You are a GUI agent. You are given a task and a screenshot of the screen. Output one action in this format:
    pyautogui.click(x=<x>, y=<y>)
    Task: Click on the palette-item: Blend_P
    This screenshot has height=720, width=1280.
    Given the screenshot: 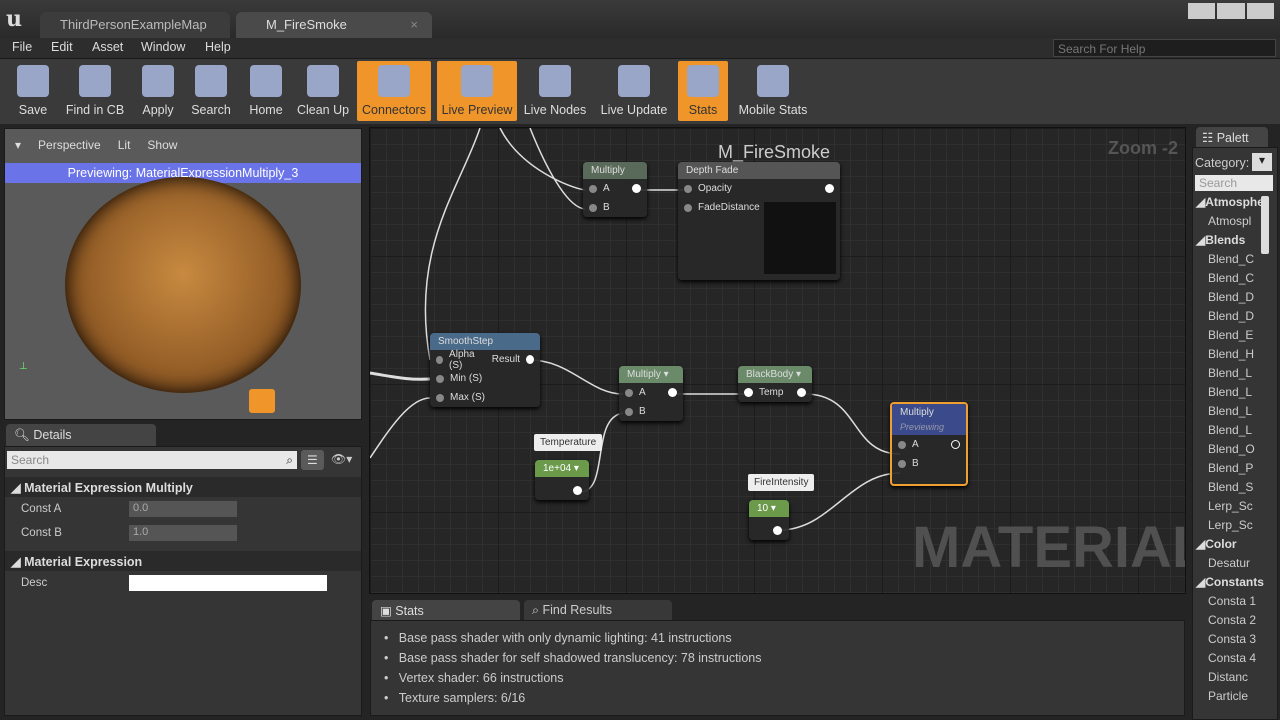 What is the action you would take?
    pyautogui.click(x=1230, y=468)
    